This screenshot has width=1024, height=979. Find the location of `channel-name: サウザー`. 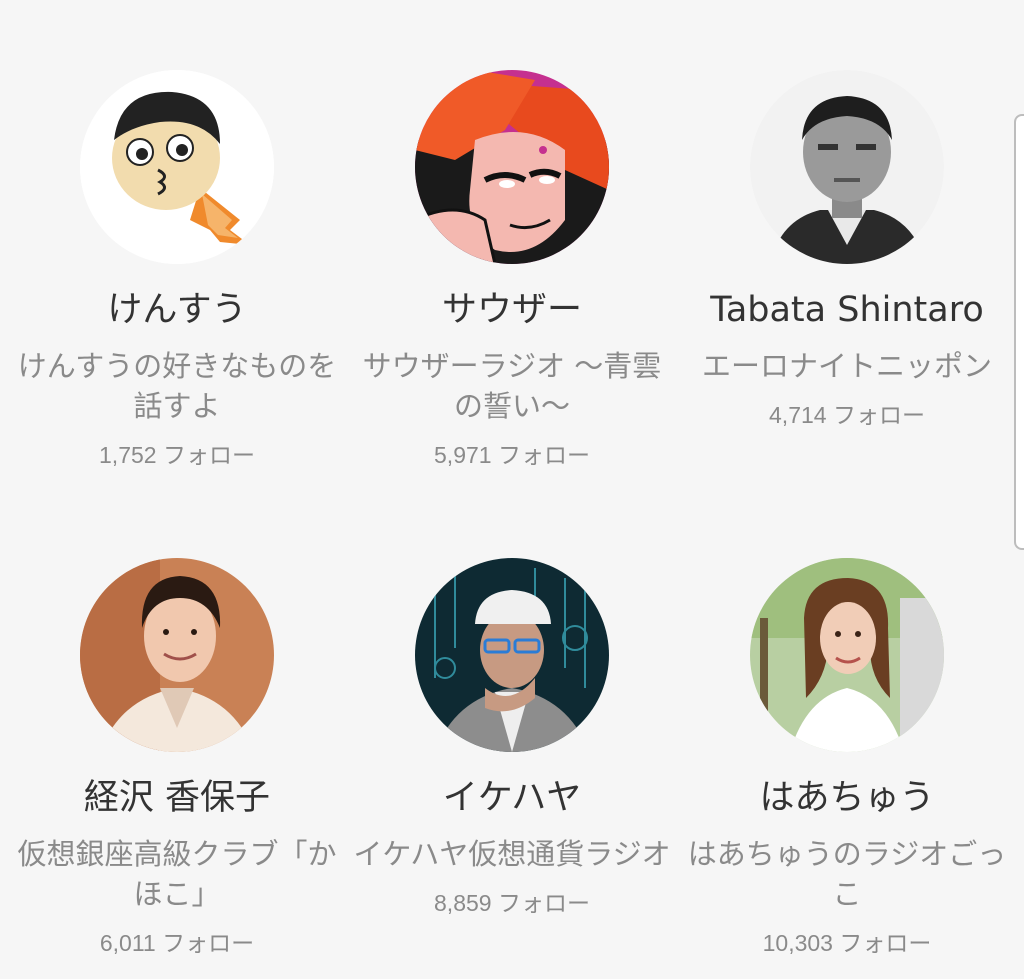

channel-name: サウザー is located at coordinates (511, 310).